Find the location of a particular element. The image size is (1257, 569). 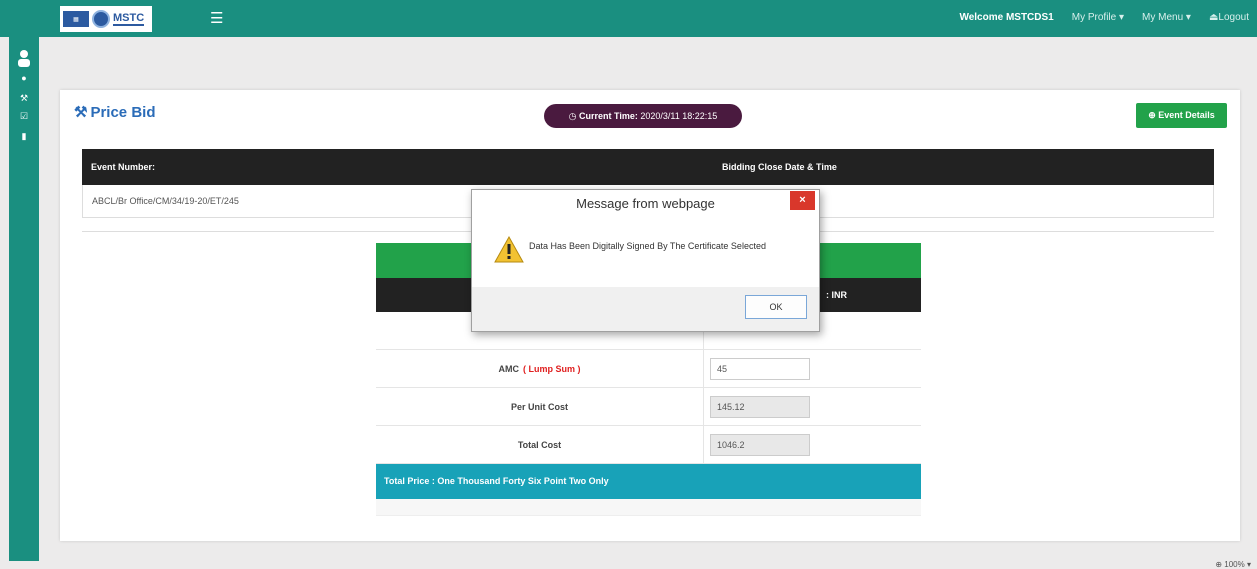

gavel-icon: ⚒ is located at coordinates (81, 112).